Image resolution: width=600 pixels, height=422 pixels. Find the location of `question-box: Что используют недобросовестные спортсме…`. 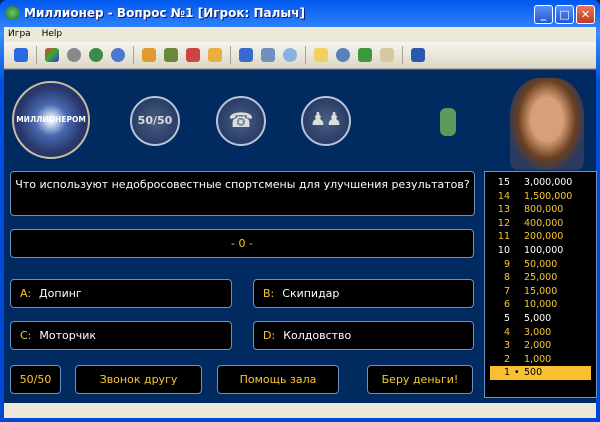

question-box: Что используют недобросовестные спортсме… is located at coordinates (242, 193).